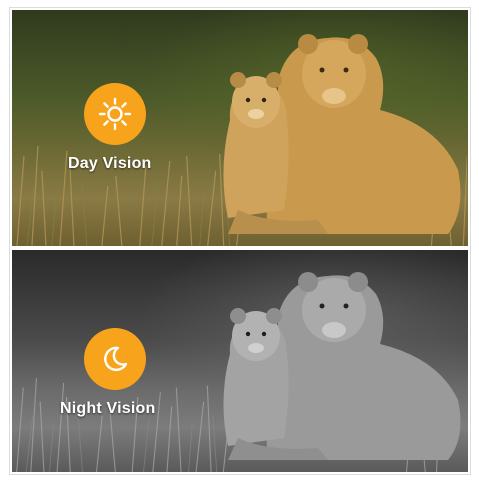 This screenshot has height=482, width=479. I want to click on sun-icon, so click(115, 114).